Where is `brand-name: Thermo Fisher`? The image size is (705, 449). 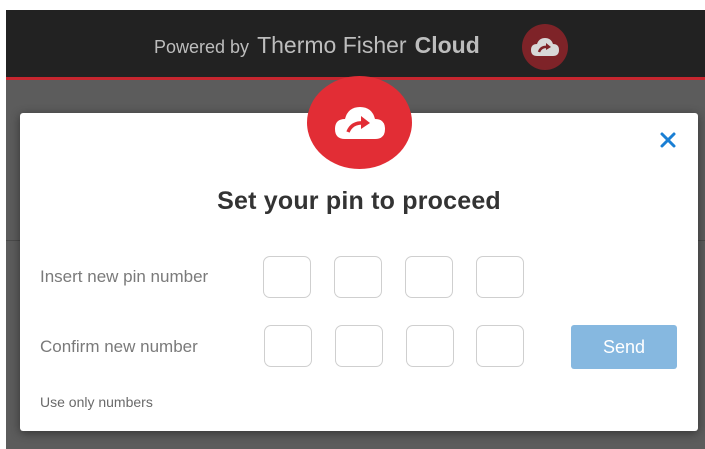 brand-name: Thermo Fisher is located at coordinates (332, 45).